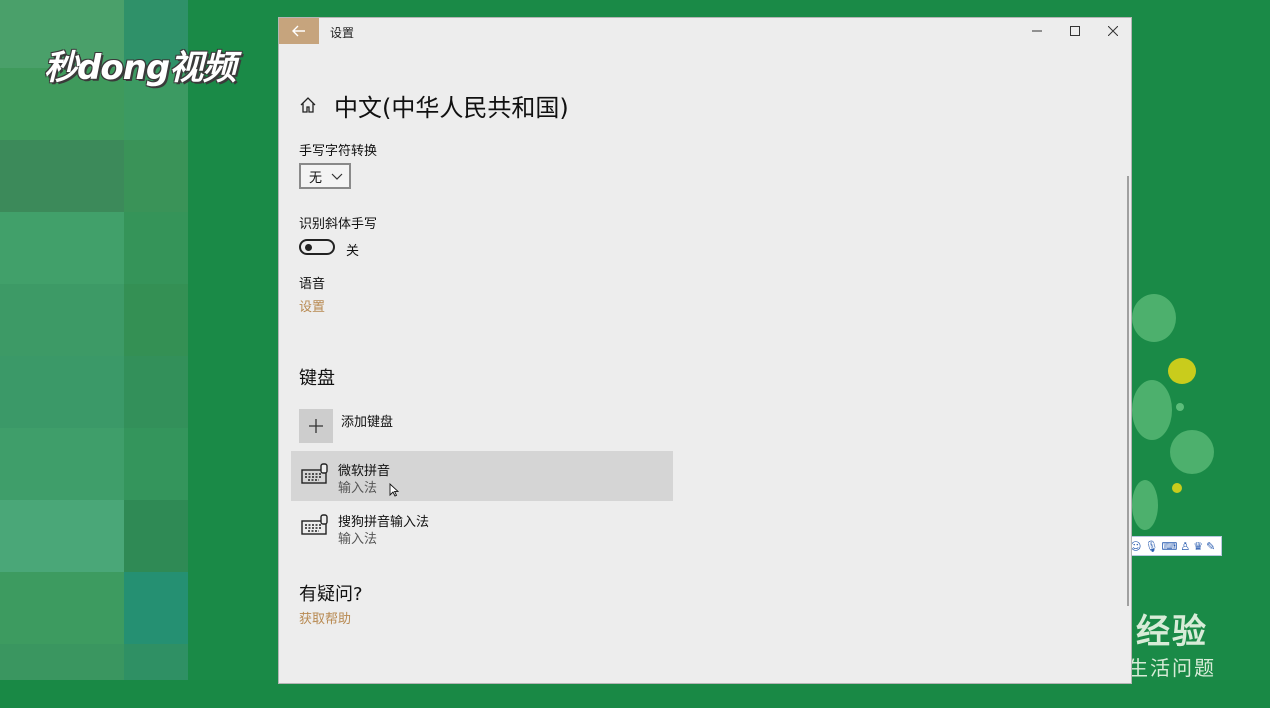  What do you see at coordinates (317, 247) in the screenshot?
I see `italic-handwriting-toggle` at bounding box center [317, 247].